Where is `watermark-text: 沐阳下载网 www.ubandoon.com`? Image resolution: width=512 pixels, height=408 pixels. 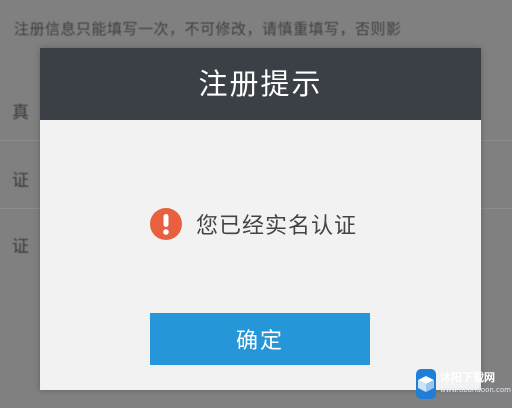 watermark-text: 沐阳下载网 www.ubandoon.com is located at coordinates (475, 384).